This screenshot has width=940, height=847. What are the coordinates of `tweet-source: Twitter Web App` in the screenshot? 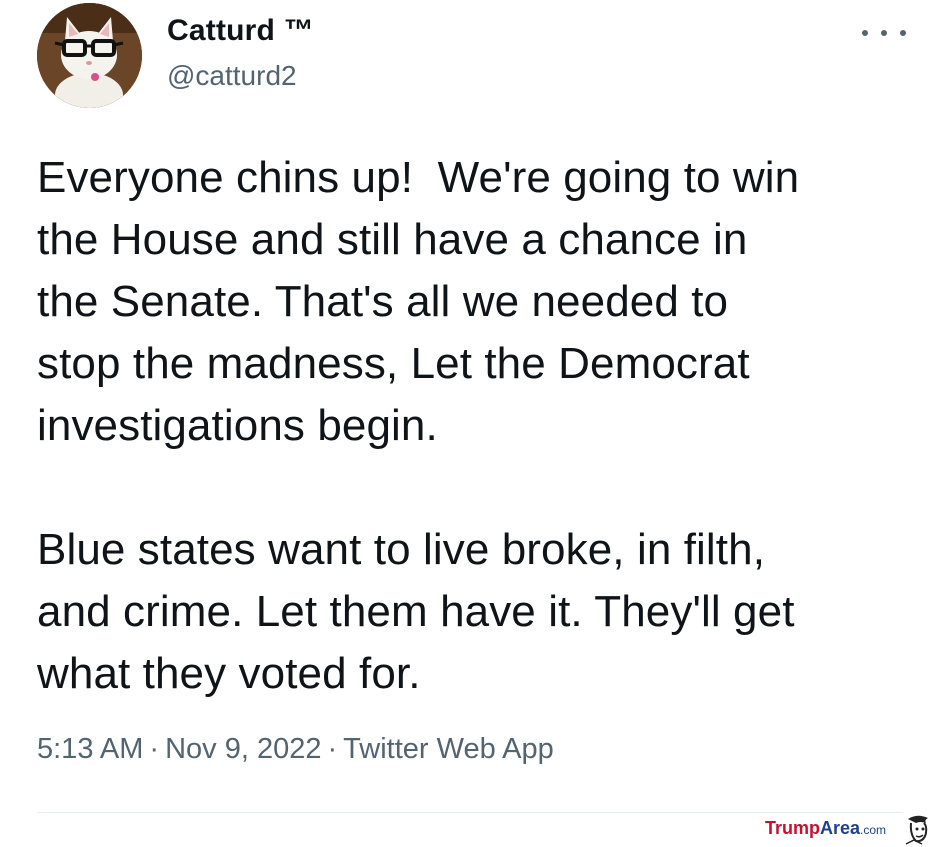 It's located at (448, 749).